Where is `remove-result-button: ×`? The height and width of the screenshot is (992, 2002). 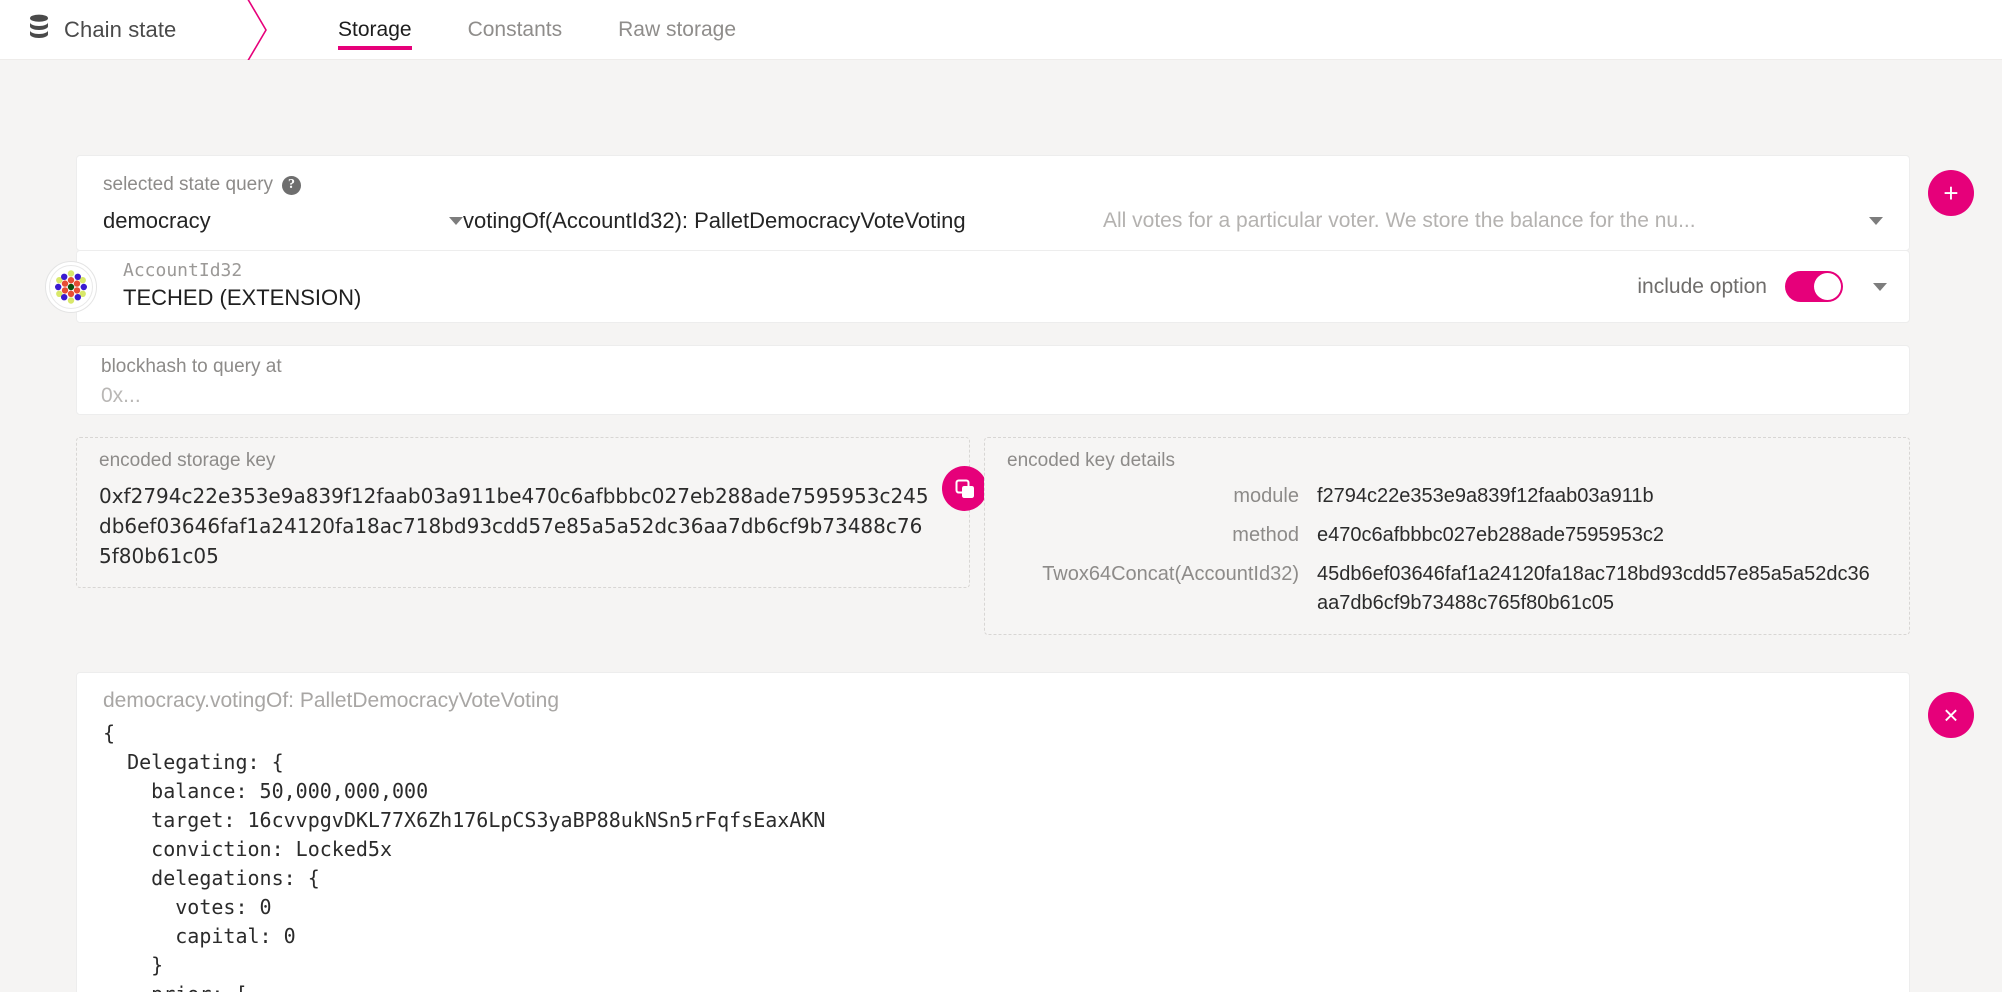 remove-result-button: × is located at coordinates (1951, 715).